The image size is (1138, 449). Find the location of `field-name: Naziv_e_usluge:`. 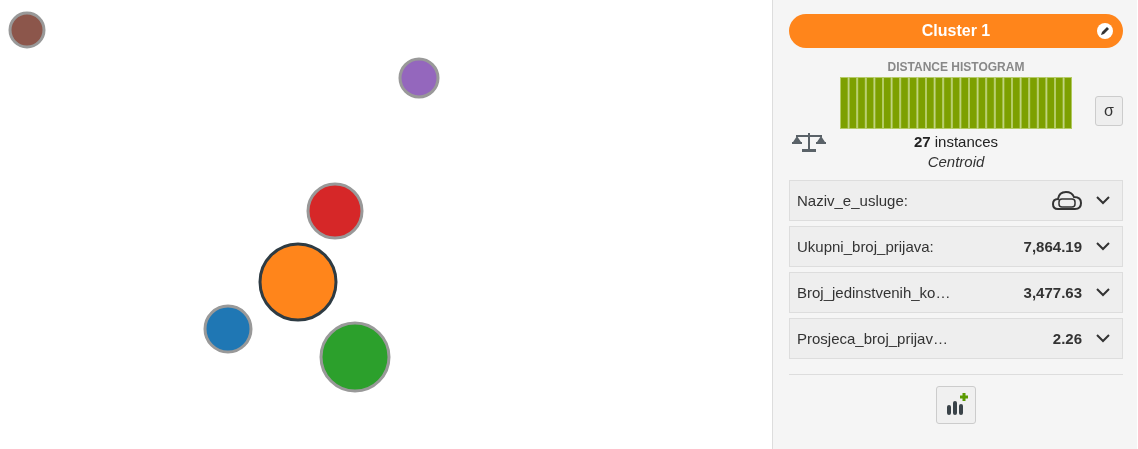

field-name: Naziv_e_usluge: is located at coordinates (853, 200).